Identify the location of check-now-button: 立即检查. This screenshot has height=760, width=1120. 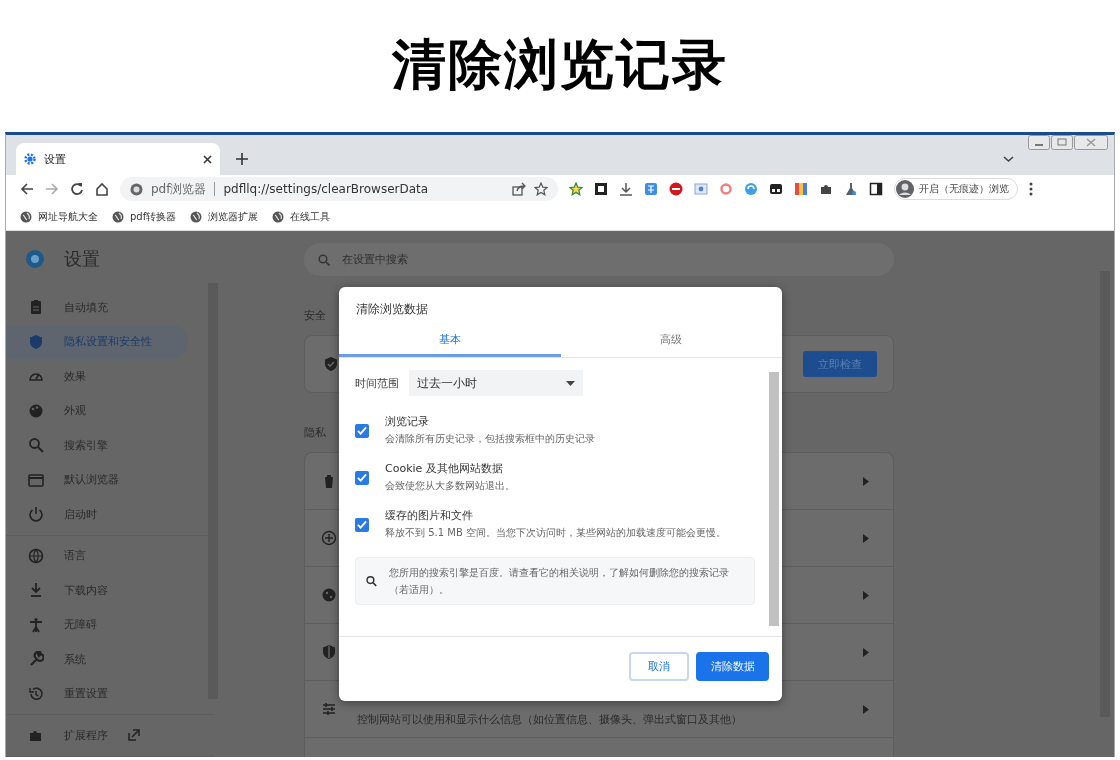
(840, 364).